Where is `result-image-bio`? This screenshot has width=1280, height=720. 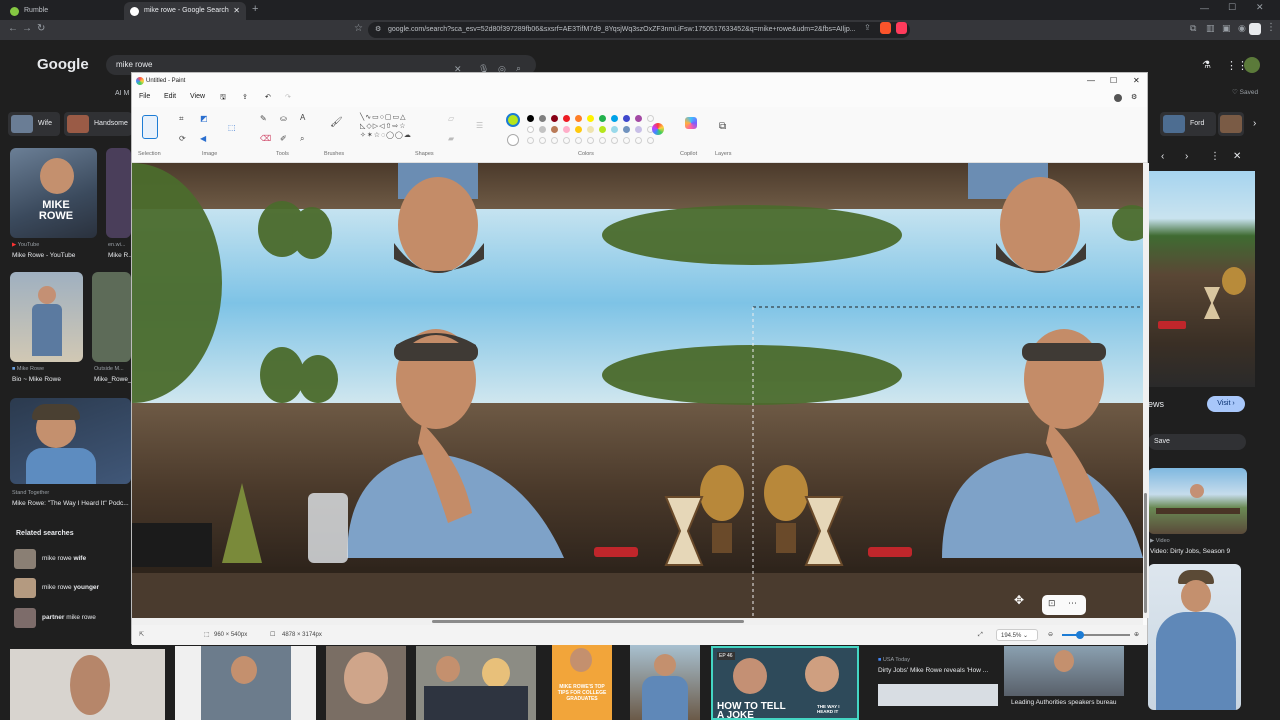
result-image-bio is located at coordinates (46, 317).